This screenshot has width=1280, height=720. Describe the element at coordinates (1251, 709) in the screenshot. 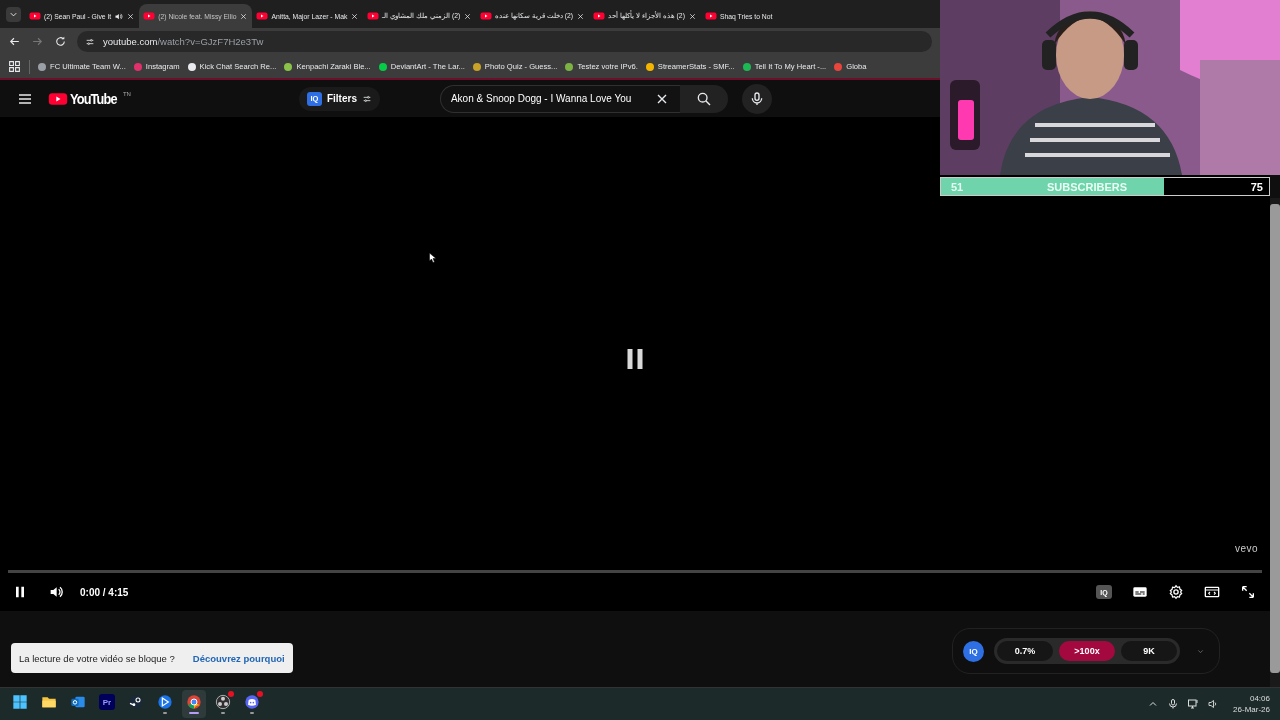

I see `clock-date: 26-Mar-26` at that location.